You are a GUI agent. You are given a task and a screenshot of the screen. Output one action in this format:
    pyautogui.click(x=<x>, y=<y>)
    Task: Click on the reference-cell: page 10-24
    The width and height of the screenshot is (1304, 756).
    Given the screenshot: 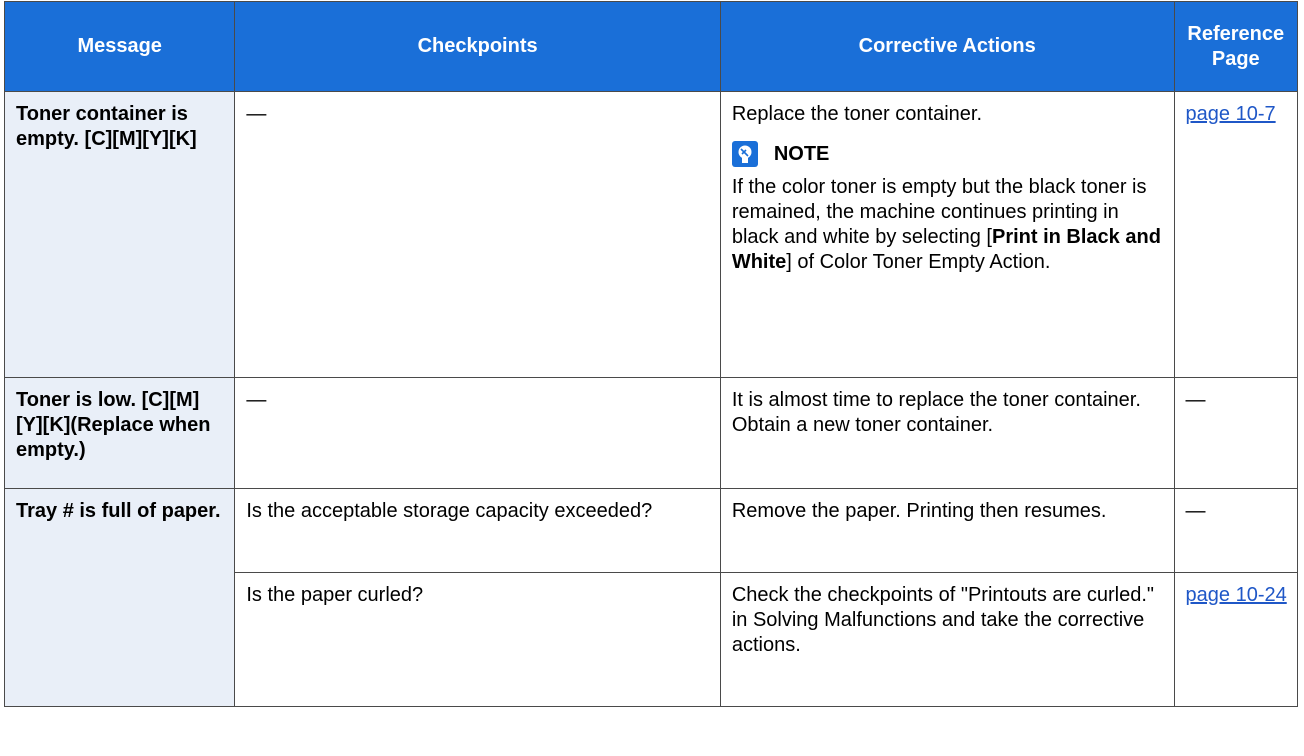 What is the action you would take?
    pyautogui.click(x=1236, y=639)
    